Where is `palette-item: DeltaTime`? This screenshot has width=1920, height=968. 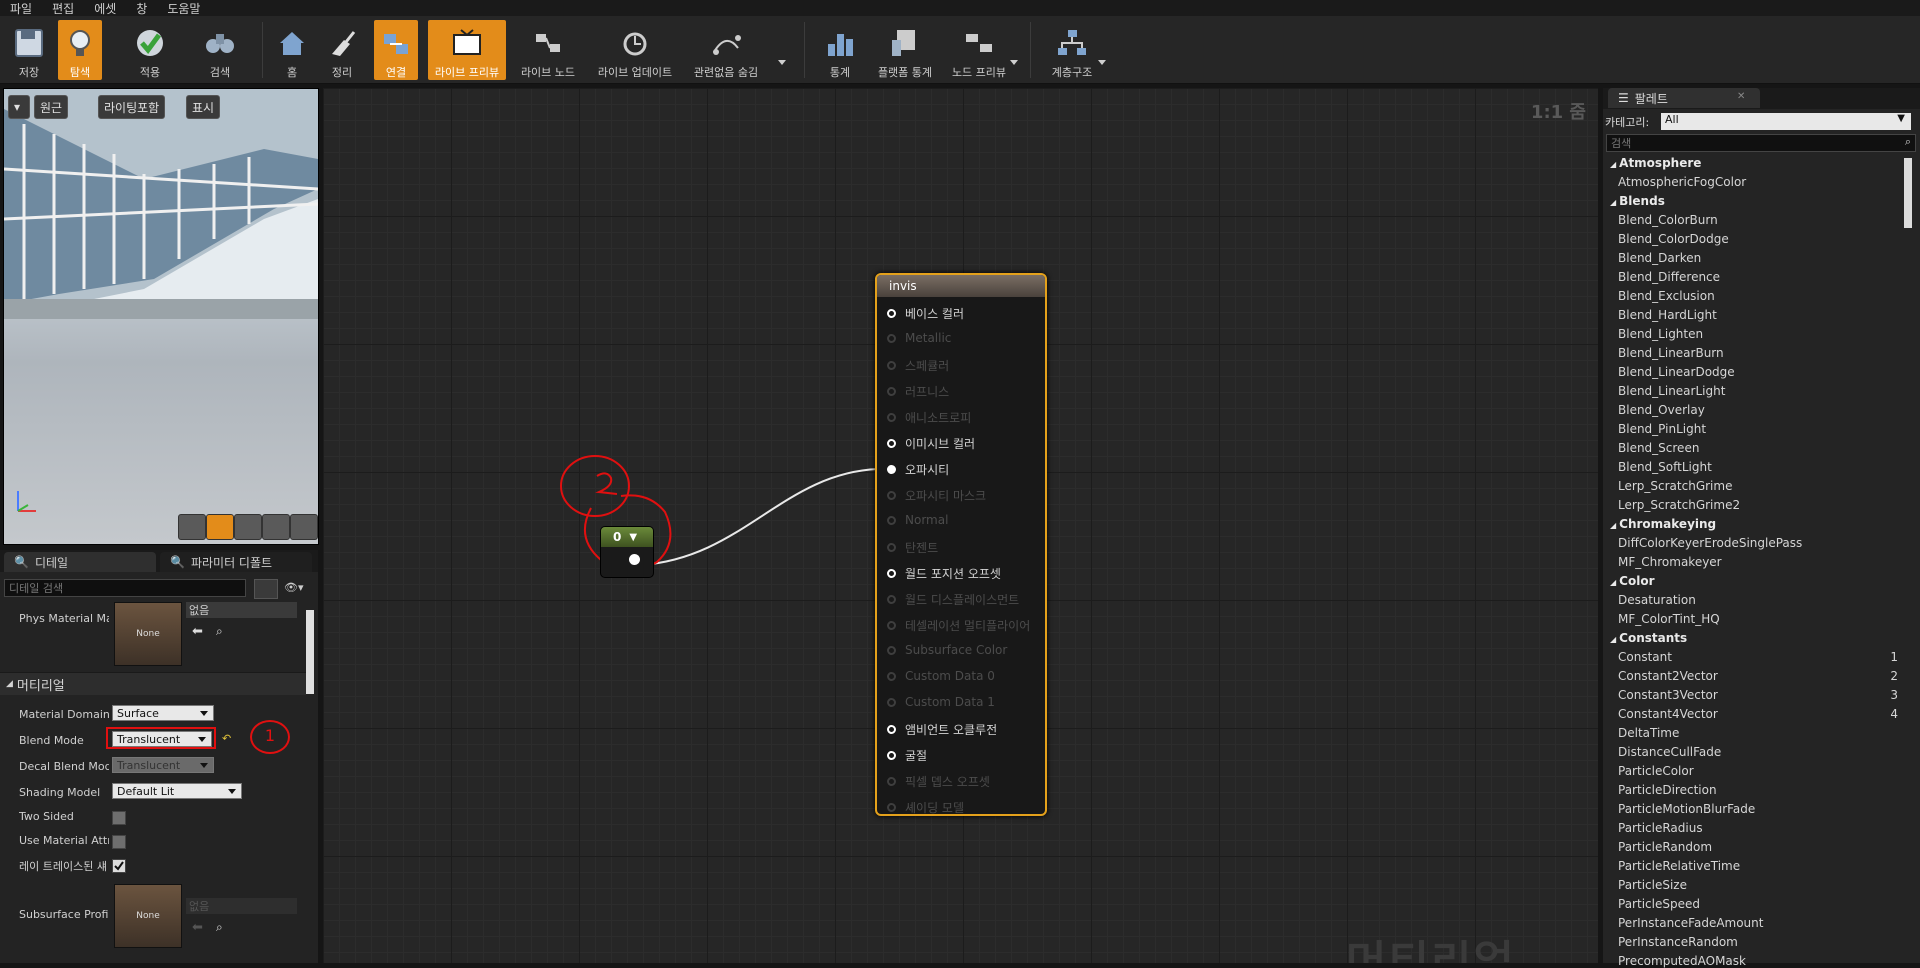
palette-item: DeltaTime is located at coordinates (1648, 733).